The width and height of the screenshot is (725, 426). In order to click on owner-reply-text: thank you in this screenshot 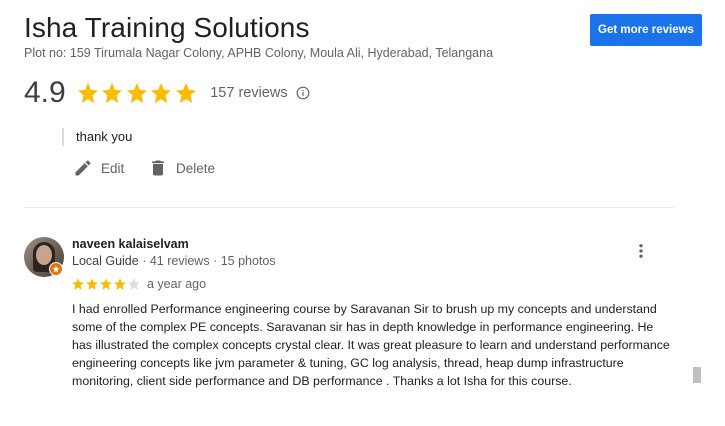, I will do `click(104, 136)`.